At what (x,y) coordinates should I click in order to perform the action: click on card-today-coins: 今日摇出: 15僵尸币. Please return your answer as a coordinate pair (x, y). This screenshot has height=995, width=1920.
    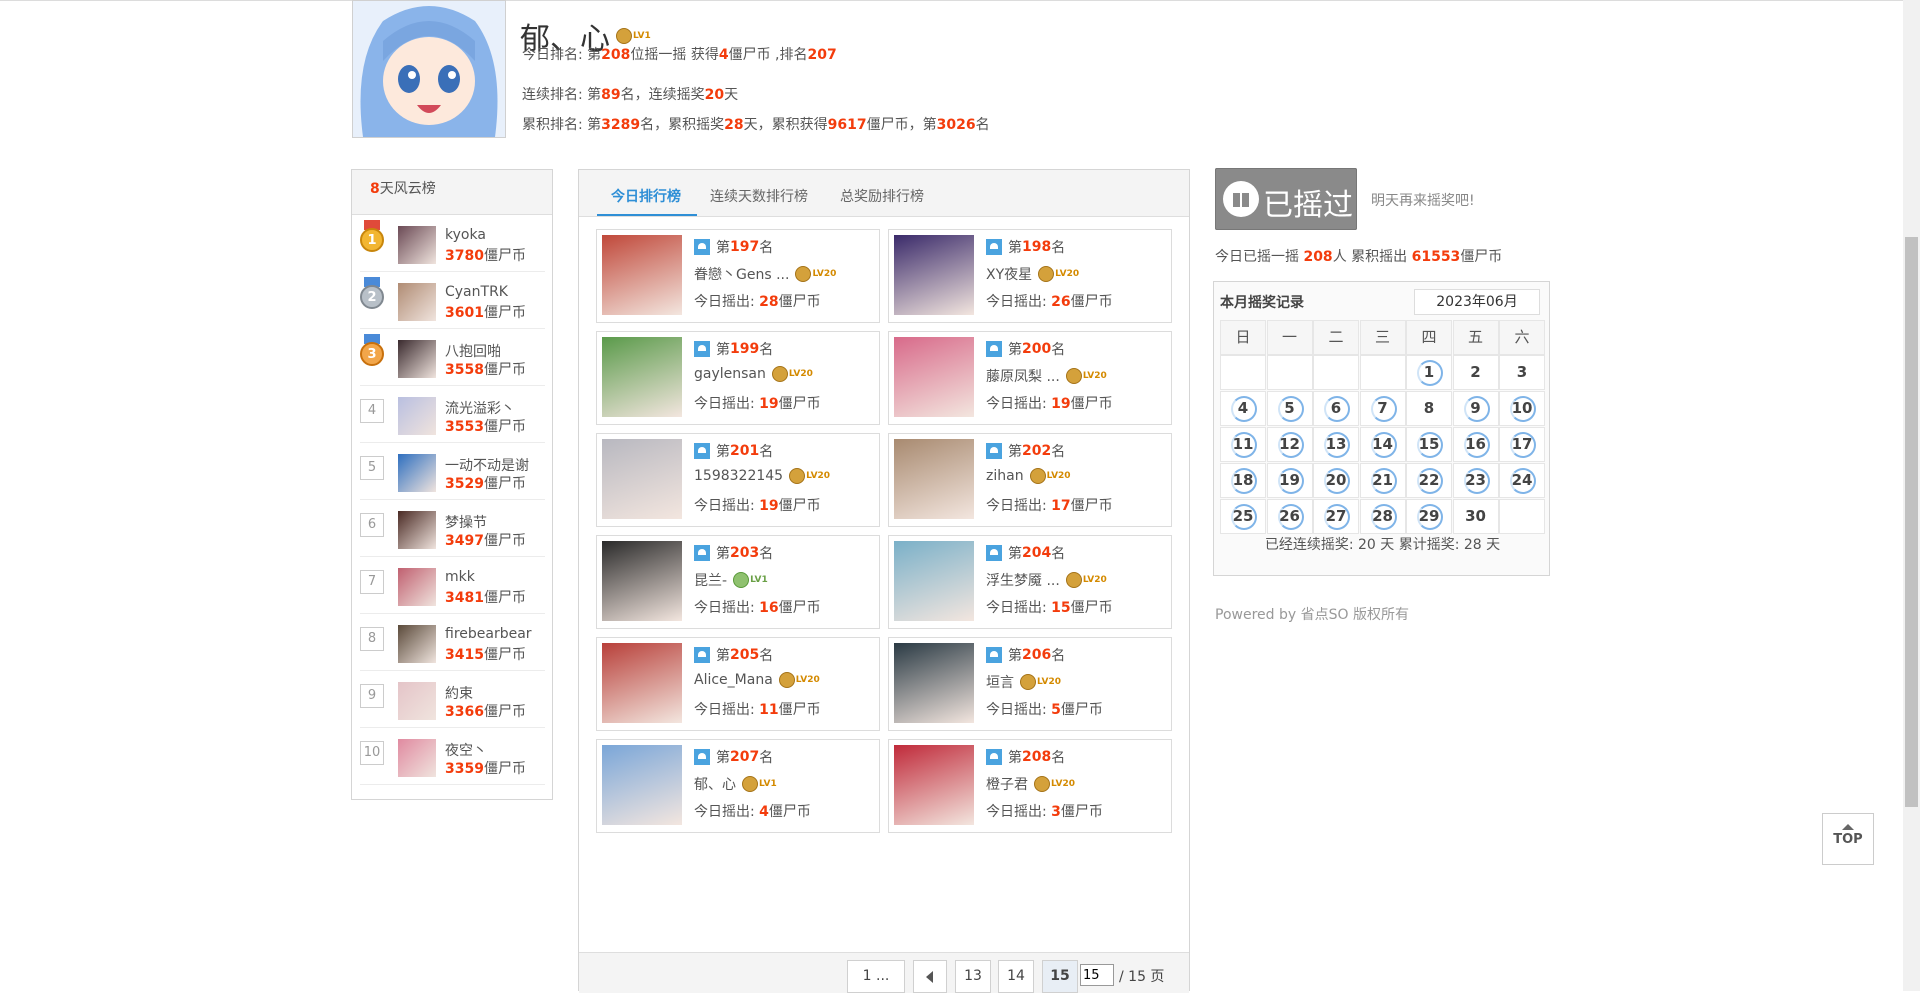
    Looking at the image, I should click on (1049, 608).